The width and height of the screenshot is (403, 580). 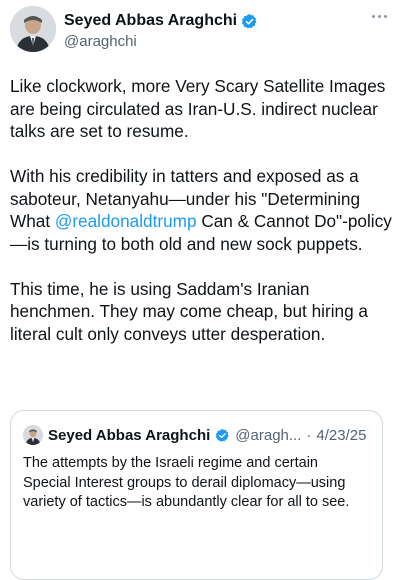 What do you see at coordinates (379, 16) in the screenshot?
I see `more-options-icon` at bounding box center [379, 16].